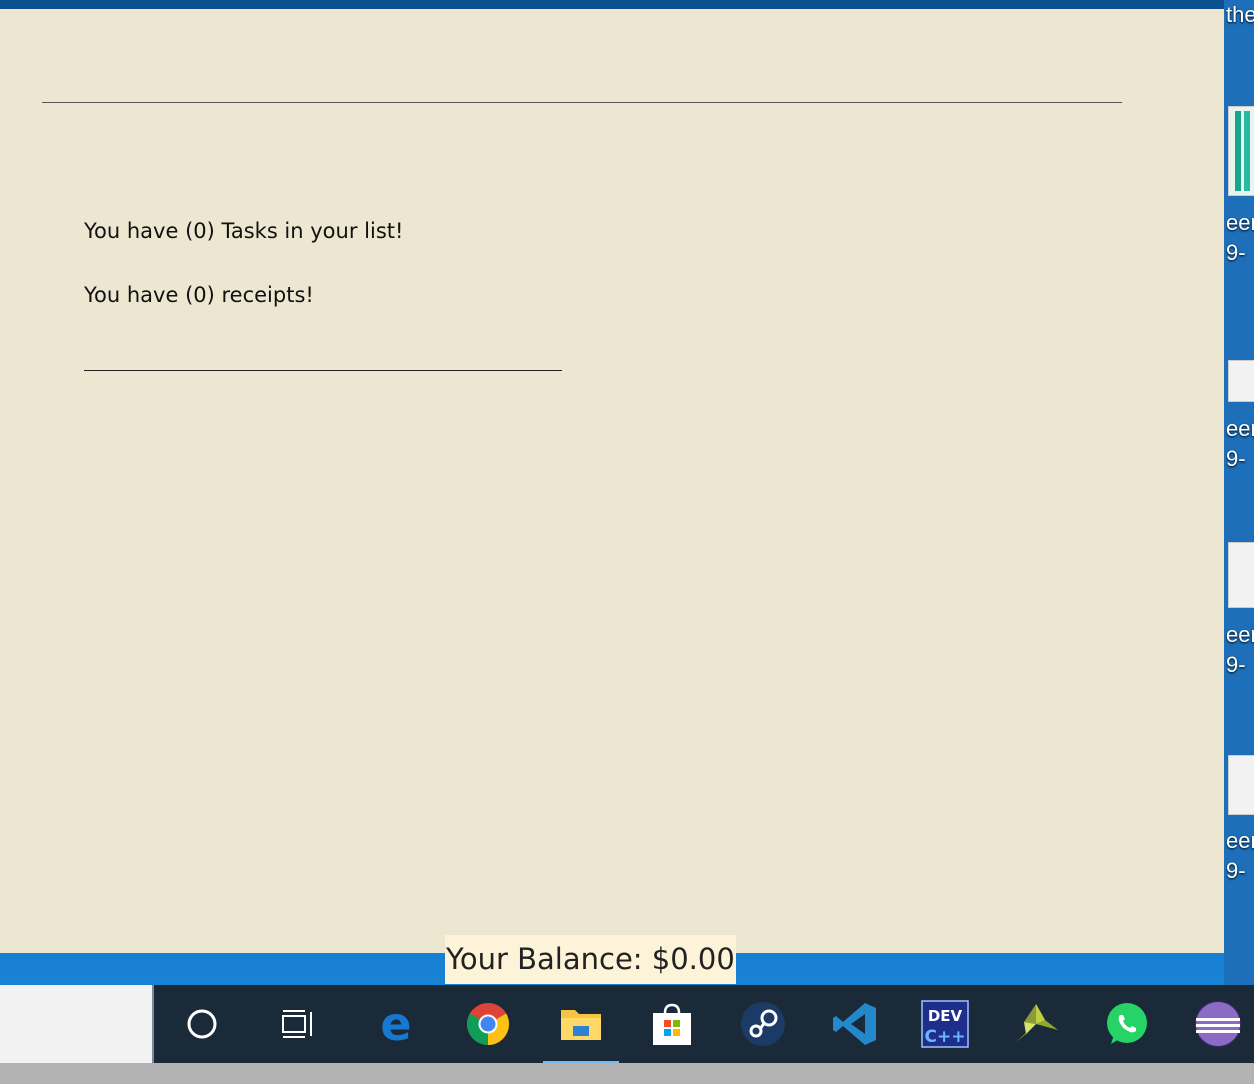 The width and height of the screenshot is (1254, 1084). I want to click on microsoft-store-icon, so click(672, 1024).